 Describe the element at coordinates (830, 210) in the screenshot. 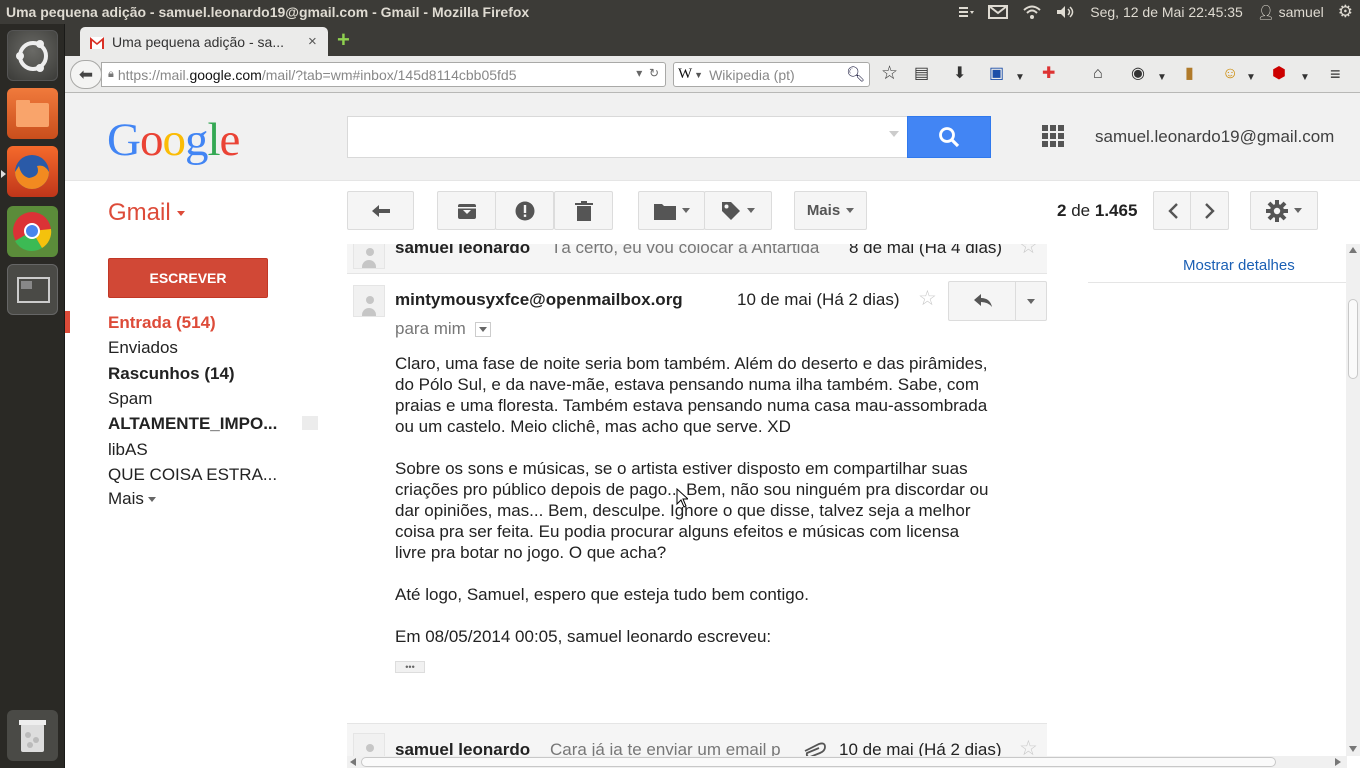

I see `more-button: Mais` at that location.